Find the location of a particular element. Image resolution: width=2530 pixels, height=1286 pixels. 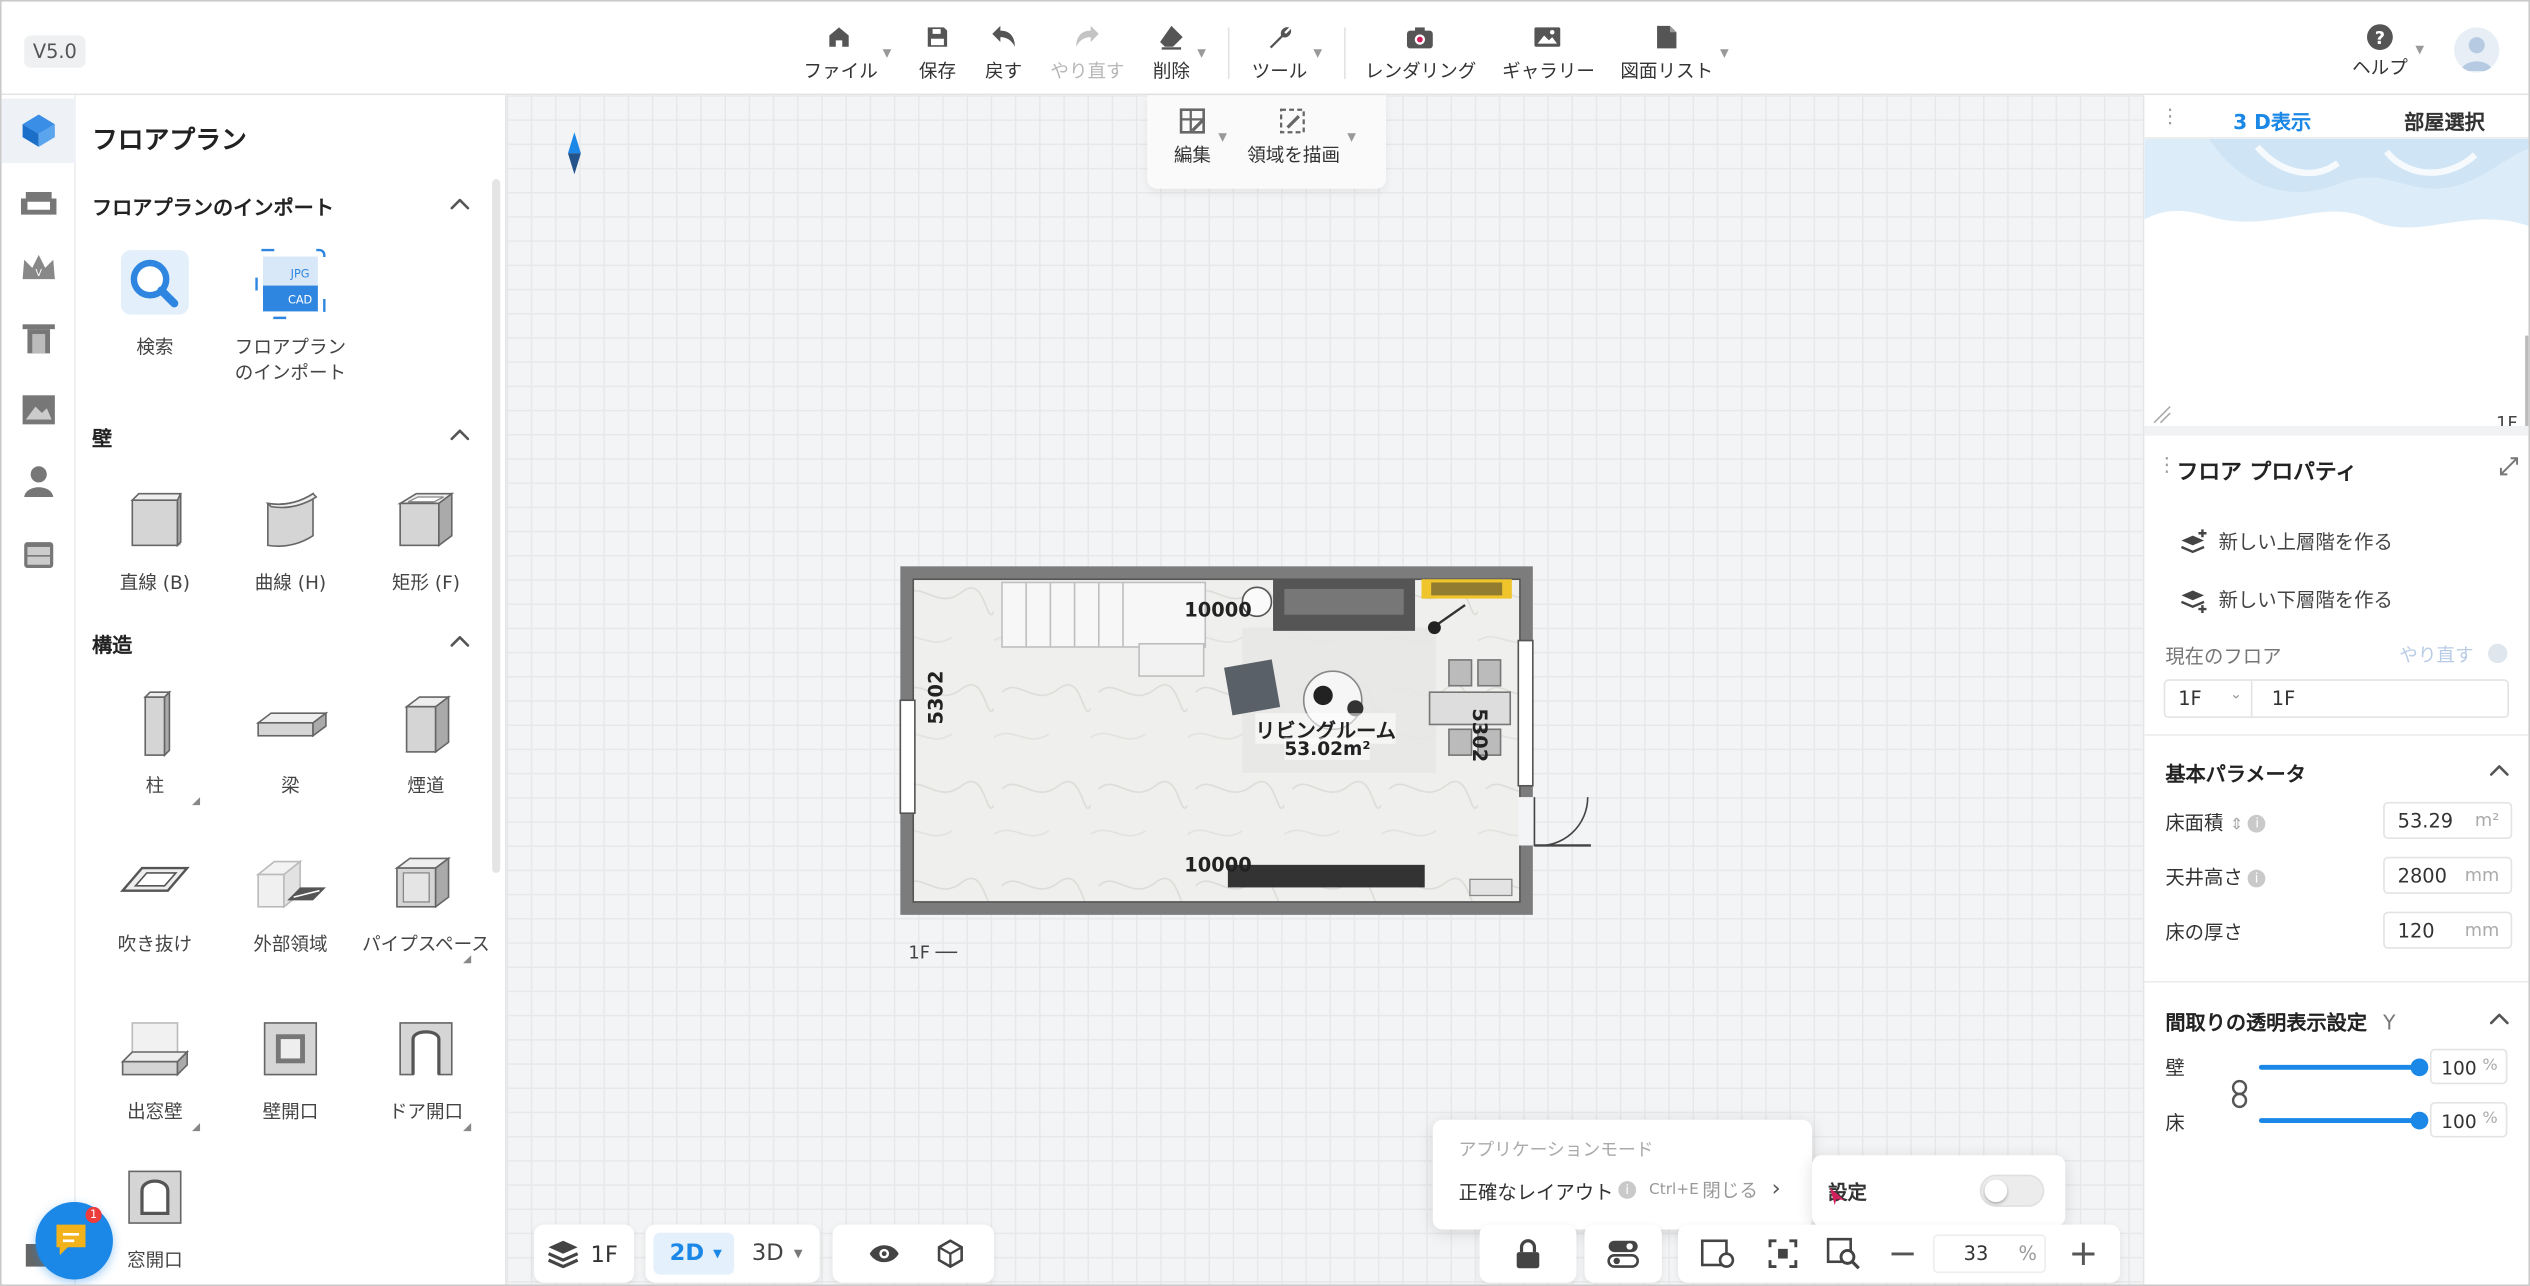

drawing-list-button: 図面リスト is located at coordinates (1667, 53).